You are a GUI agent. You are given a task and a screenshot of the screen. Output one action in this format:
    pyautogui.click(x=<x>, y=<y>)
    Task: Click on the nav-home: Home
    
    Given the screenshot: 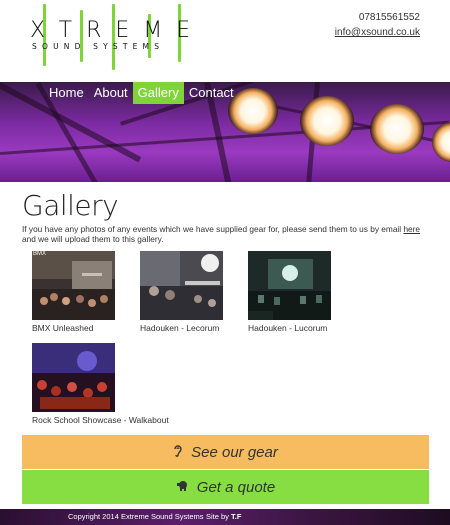 What is the action you would take?
    pyautogui.click(x=66, y=93)
    